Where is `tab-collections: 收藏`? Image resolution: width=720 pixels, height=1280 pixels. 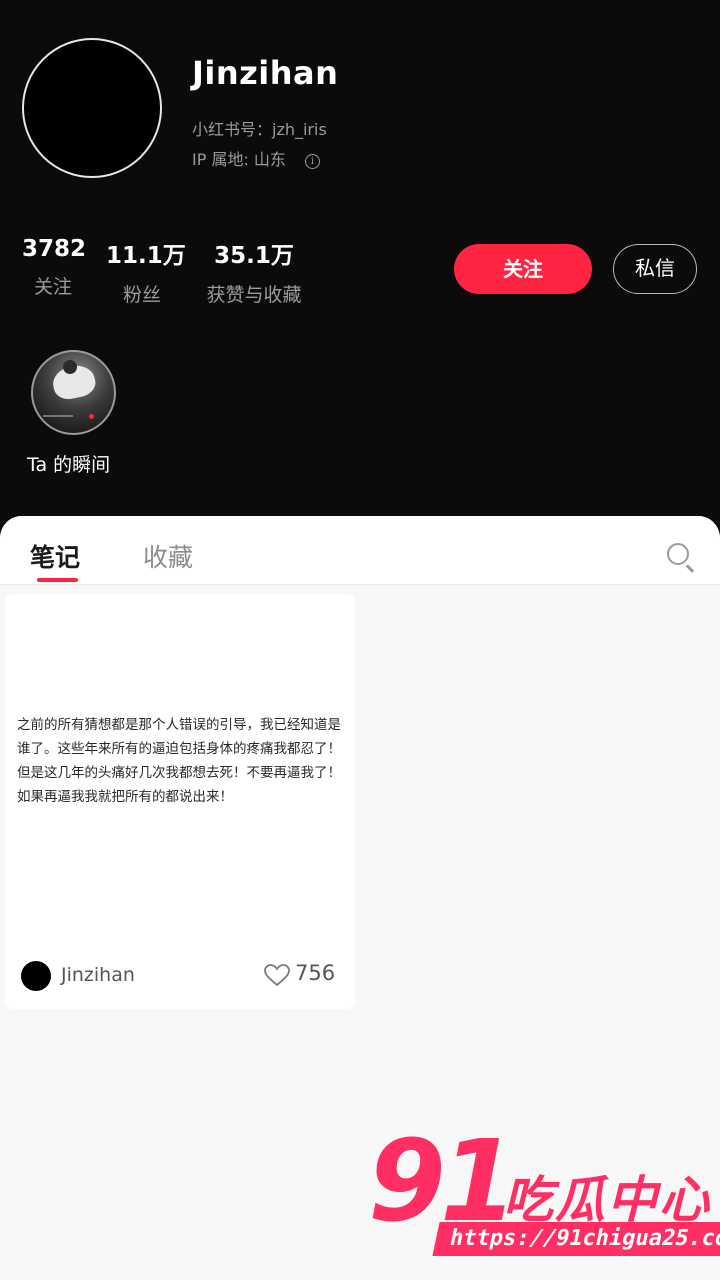
tab-collections: 收藏 is located at coordinates (168, 556).